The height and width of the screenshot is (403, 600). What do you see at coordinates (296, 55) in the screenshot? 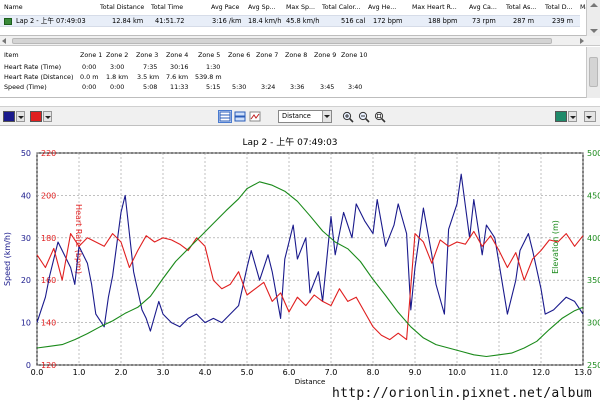
I see `column-header: Zone 8` at bounding box center [296, 55].